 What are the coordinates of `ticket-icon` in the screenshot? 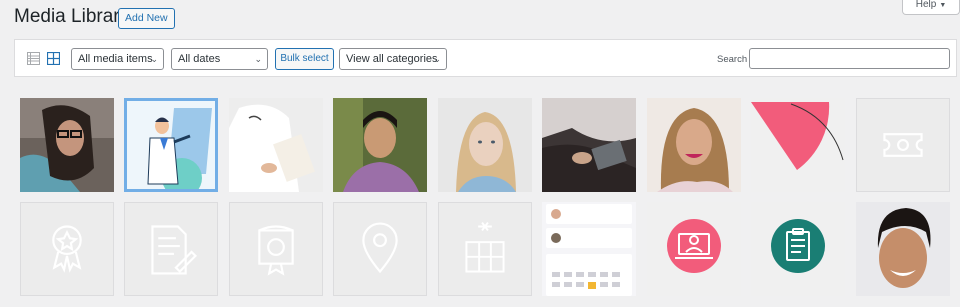 It's located at (903, 145).